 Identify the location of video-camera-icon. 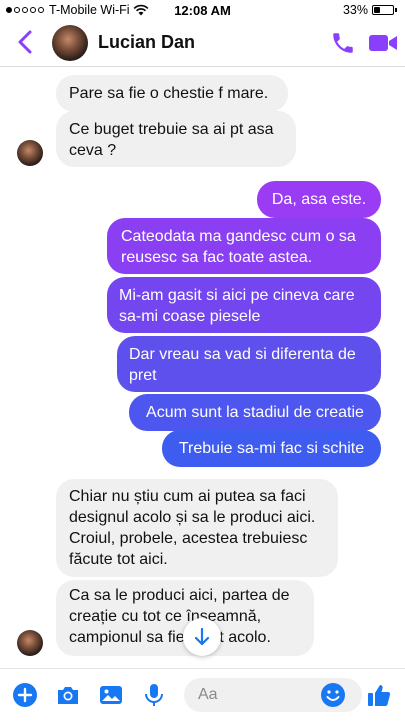
(383, 43).